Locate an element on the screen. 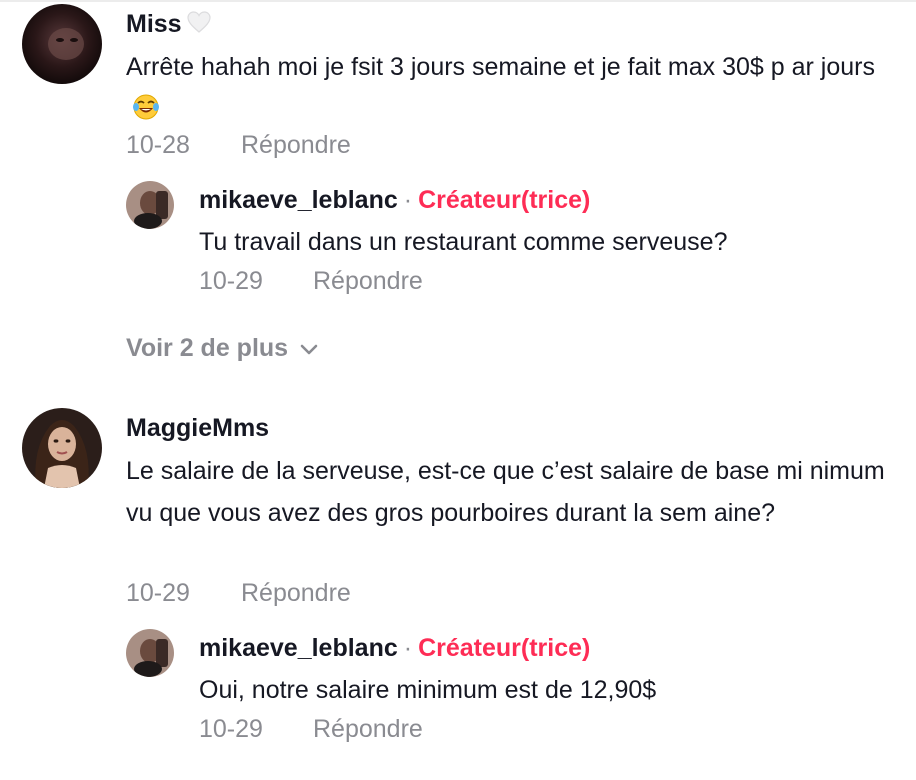 The image size is (916, 780). view-more-label: Voir 2 de plus is located at coordinates (207, 348).